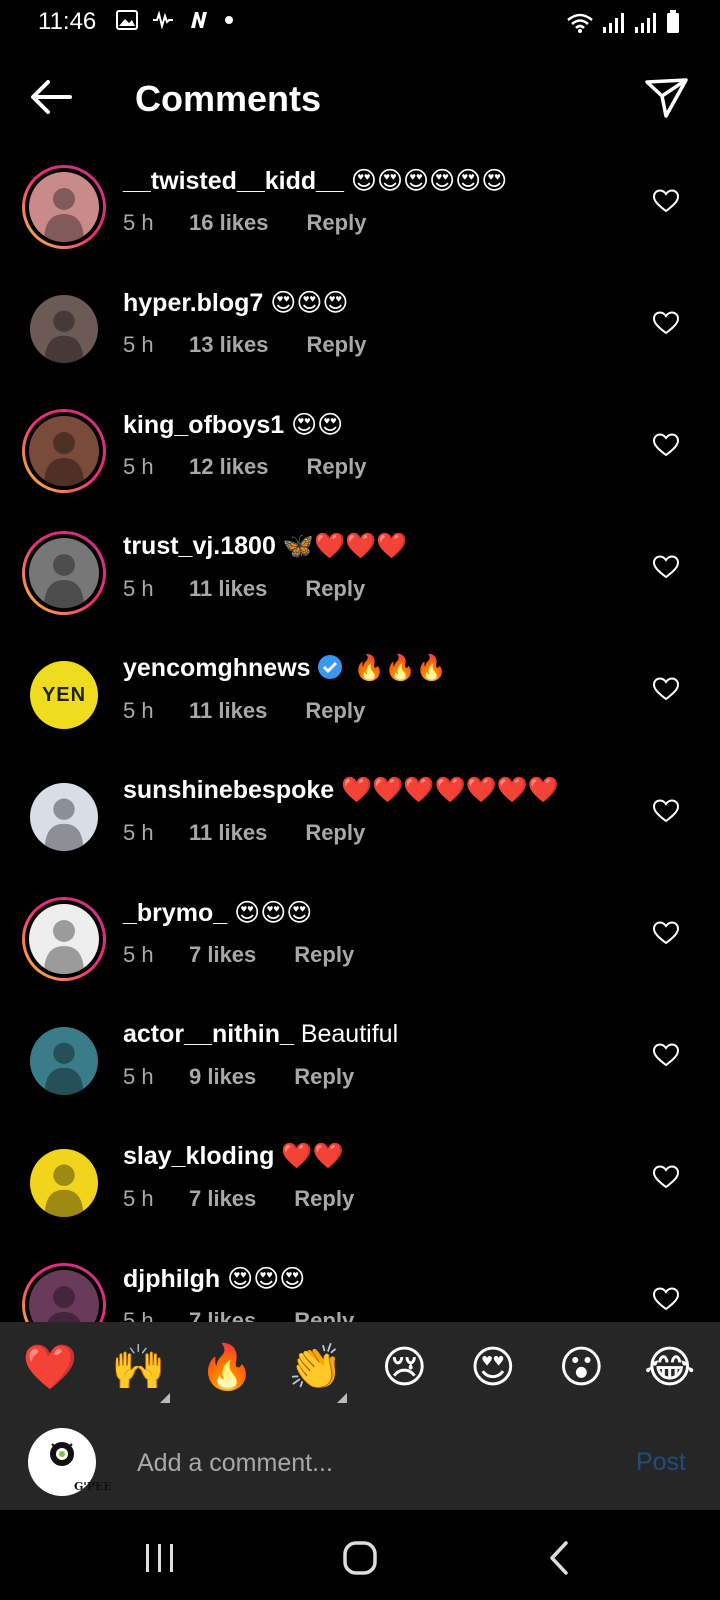 This screenshot has height=1600, width=720. Describe the element at coordinates (229, 467) in the screenshot. I see `comment-likes-count: 12 likes` at that location.